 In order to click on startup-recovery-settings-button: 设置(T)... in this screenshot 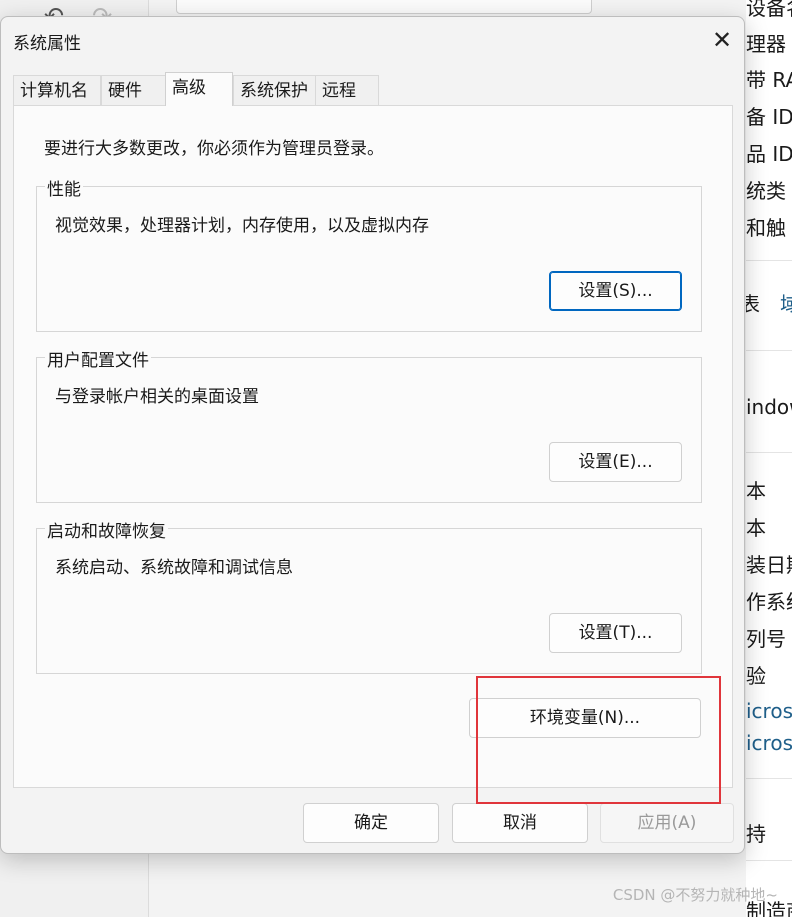, I will do `click(615, 633)`.